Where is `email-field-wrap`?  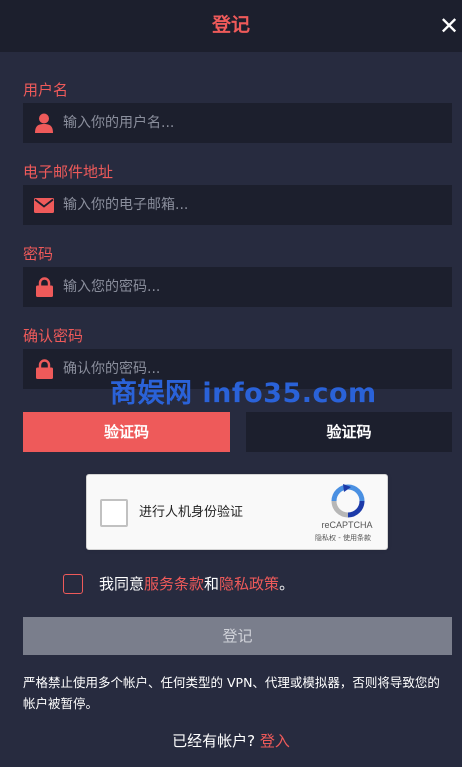
email-field-wrap is located at coordinates (237, 205).